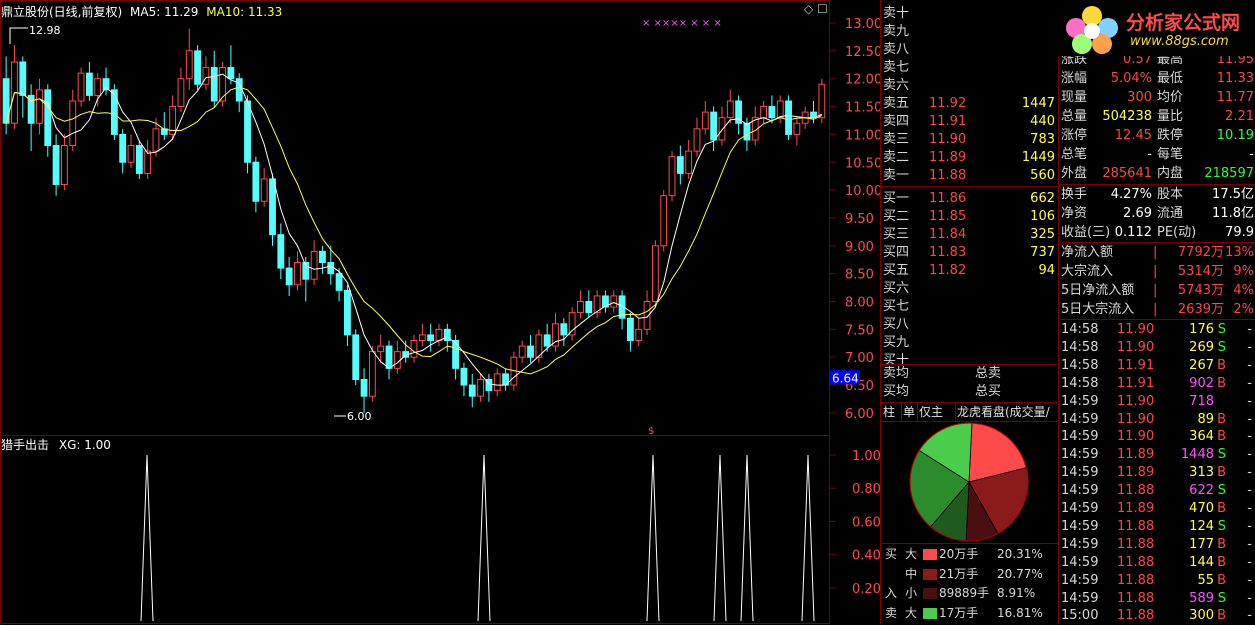  Describe the element at coordinates (1170, 116) in the screenshot. I see `quote-label: 量比` at that location.